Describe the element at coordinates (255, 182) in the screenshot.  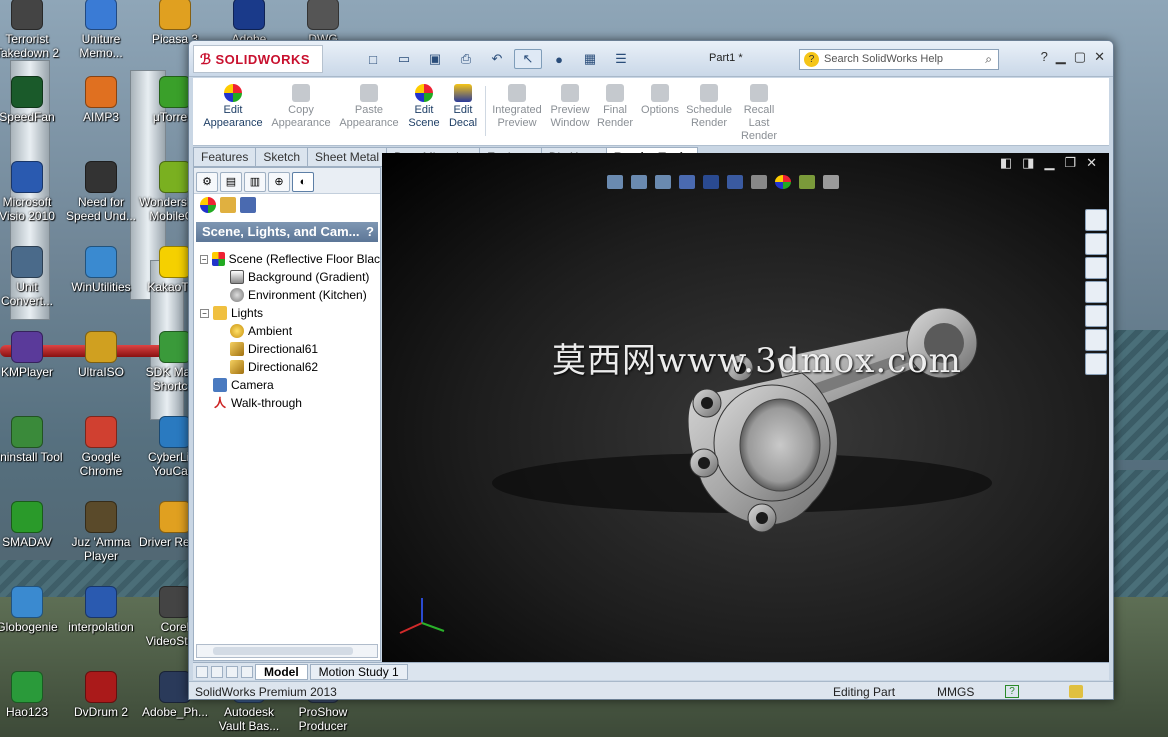
I see `configuration-manager-tab-icon: ▥` at that location.